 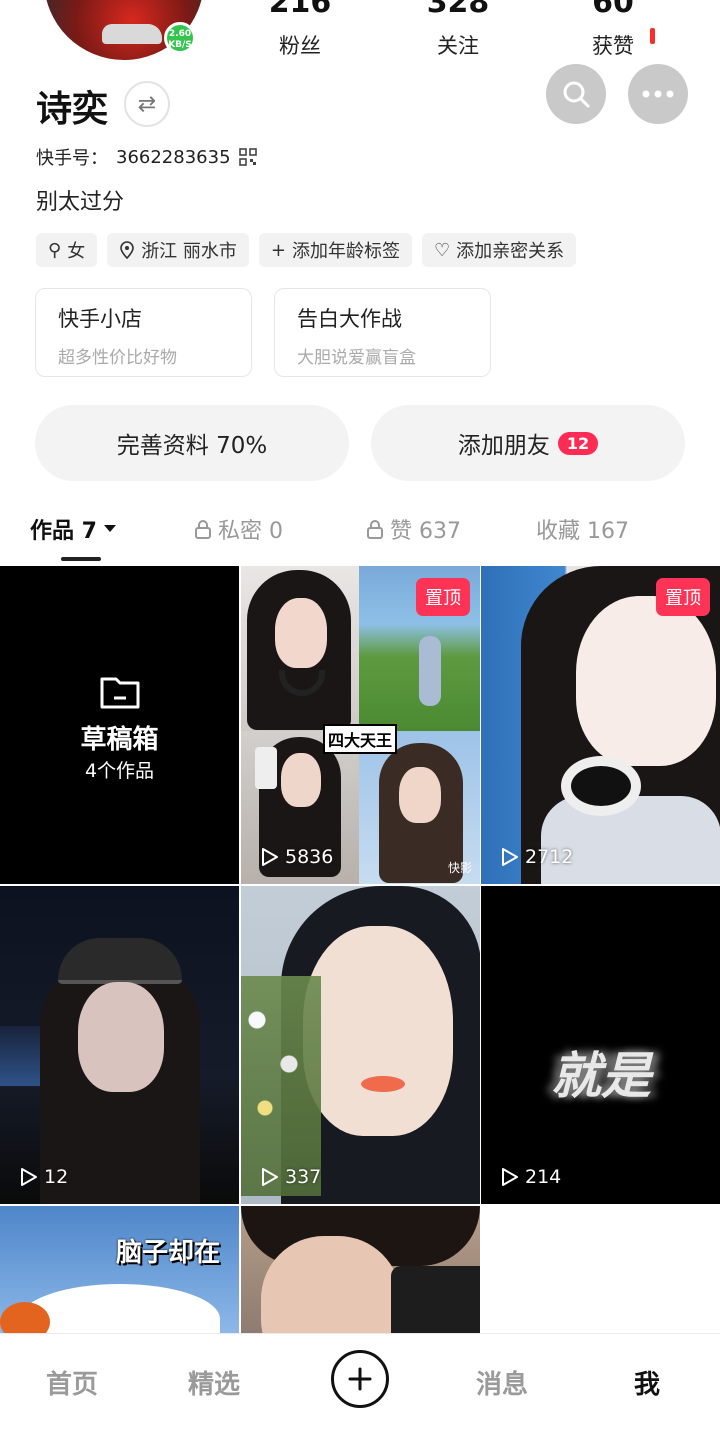 What do you see at coordinates (300, 46) in the screenshot?
I see `stat-label: 粉丝` at bounding box center [300, 46].